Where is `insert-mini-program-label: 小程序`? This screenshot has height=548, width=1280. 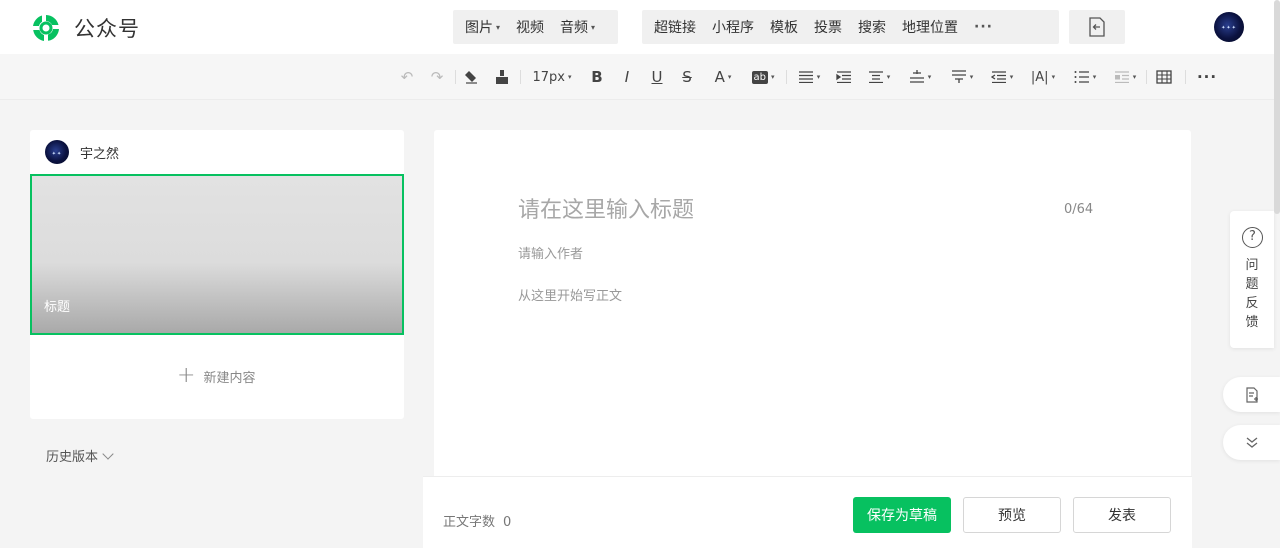 insert-mini-program-label: 小程序 is located at coordinates (733, 28).